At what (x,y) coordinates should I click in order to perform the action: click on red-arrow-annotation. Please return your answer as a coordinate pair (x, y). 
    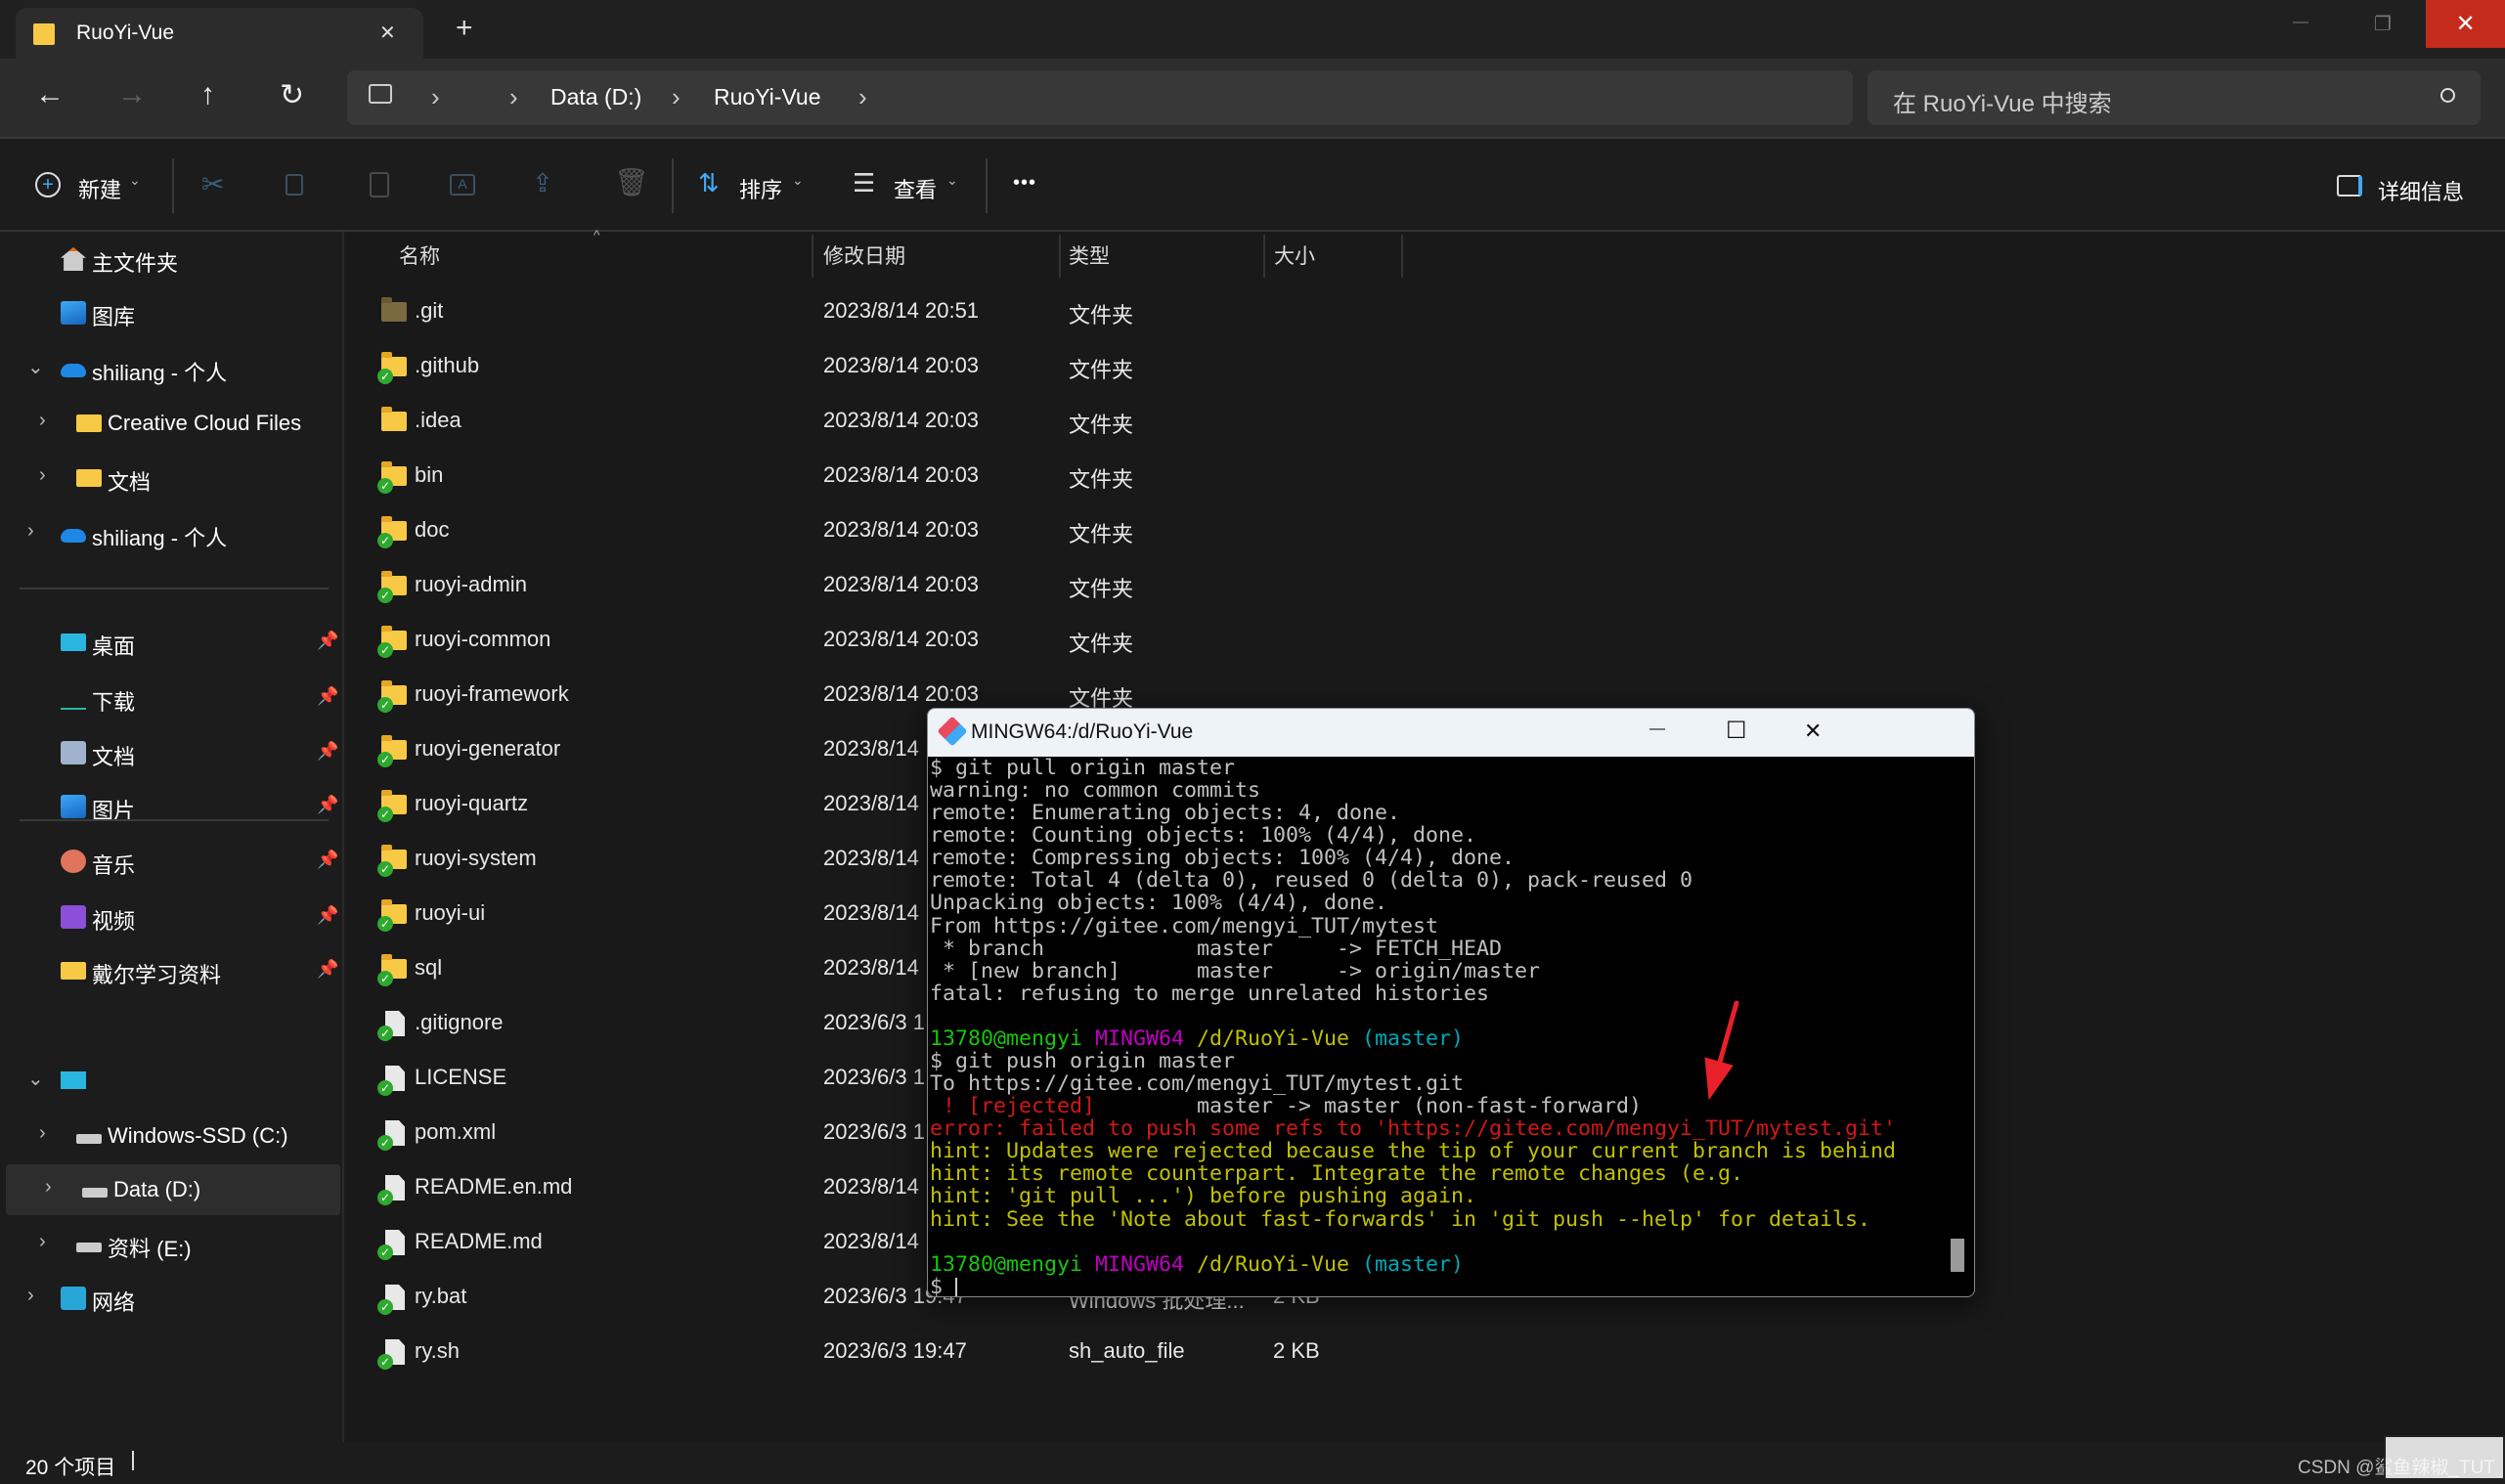
    Looking at the image, I should click on (1721, 1050).